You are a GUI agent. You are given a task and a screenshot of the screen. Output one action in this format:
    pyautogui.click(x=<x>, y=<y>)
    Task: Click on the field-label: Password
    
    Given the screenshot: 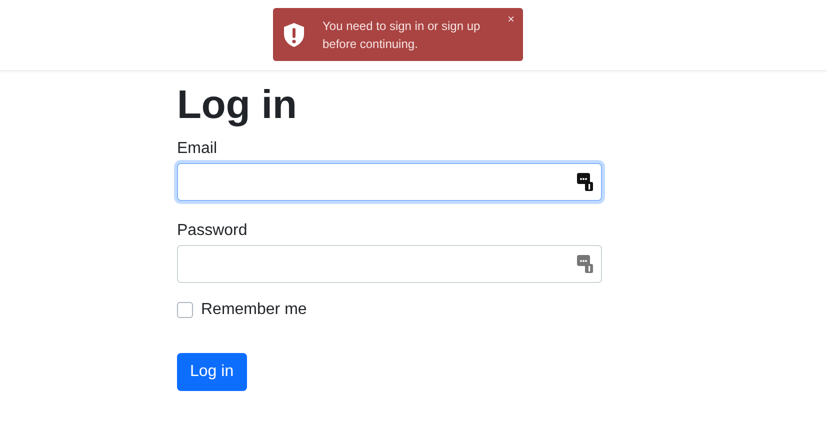 What is the action you would take?
    pyautogui.click(x=212, y=231)
    